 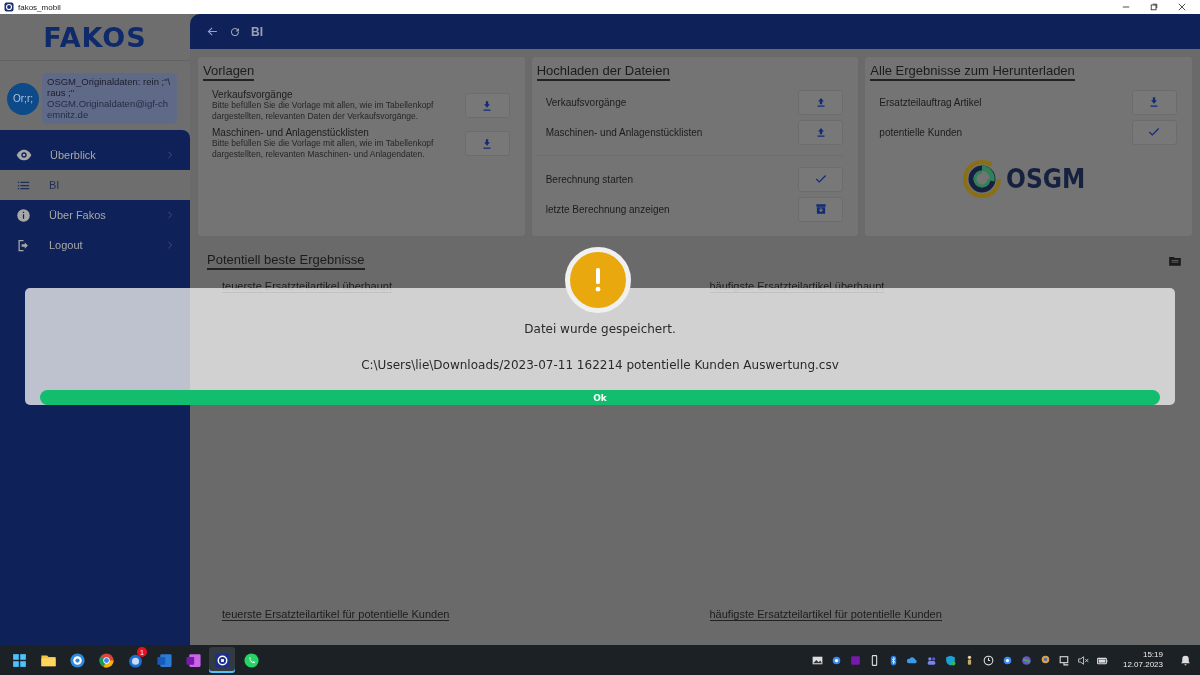 What do you see at coordinates (931, 102) in the screenshot?
I see `row-label: Ersatzteilauftrag Artikel` at bounding box center [931, 102].